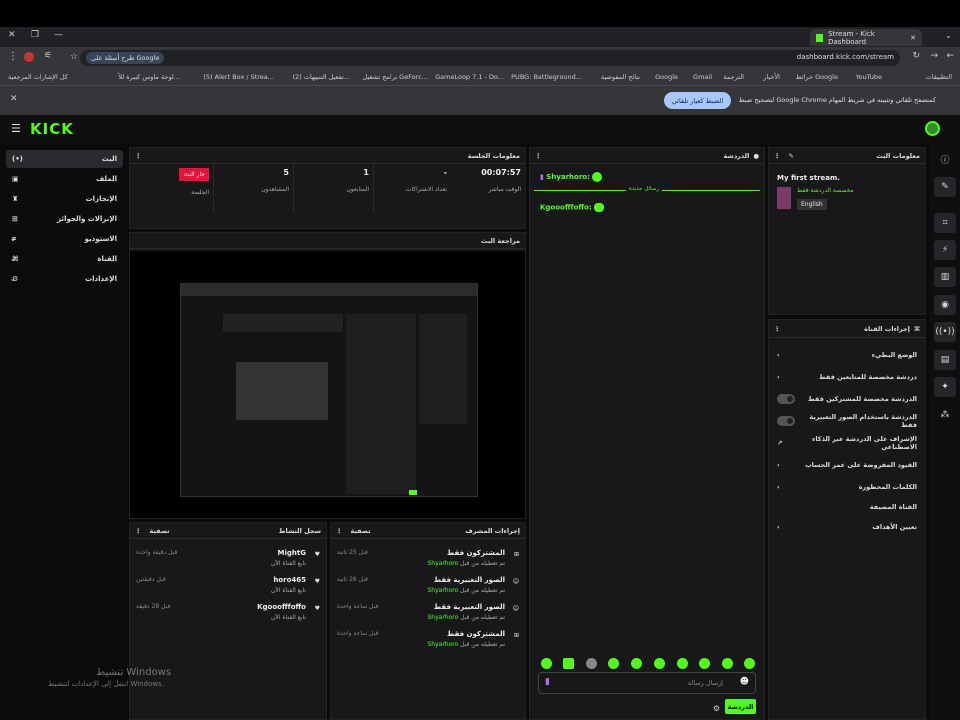 This screenshot has height=720, width=960. Describe the element at coordinates (29, 57) in the screenshot. I see `profile-avatar-icon` at that location.